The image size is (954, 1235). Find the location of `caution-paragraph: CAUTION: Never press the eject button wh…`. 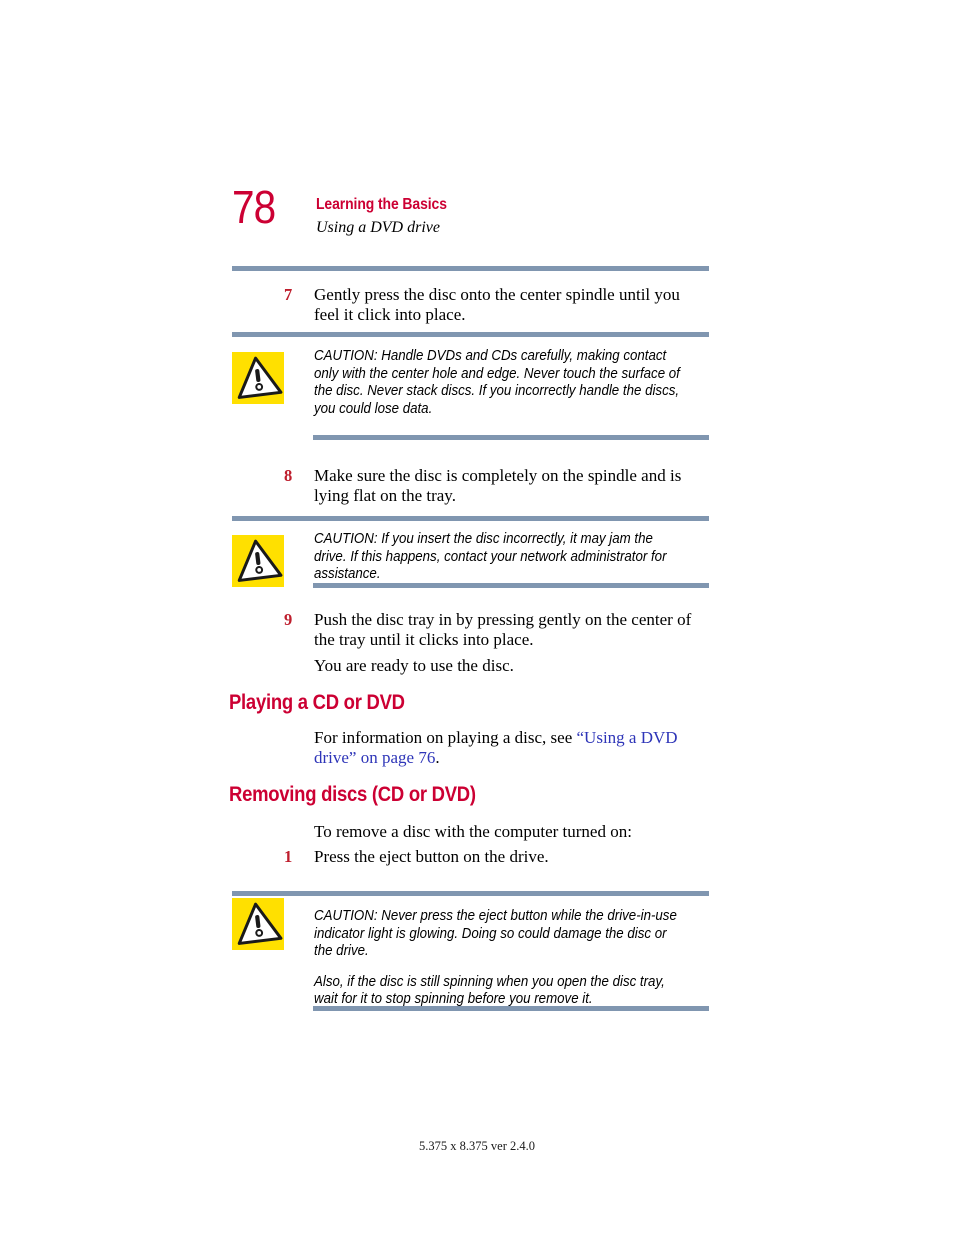

caution-paragraph: CAUTION: Never press the eject button wh… is located at coordinates (495, 934).